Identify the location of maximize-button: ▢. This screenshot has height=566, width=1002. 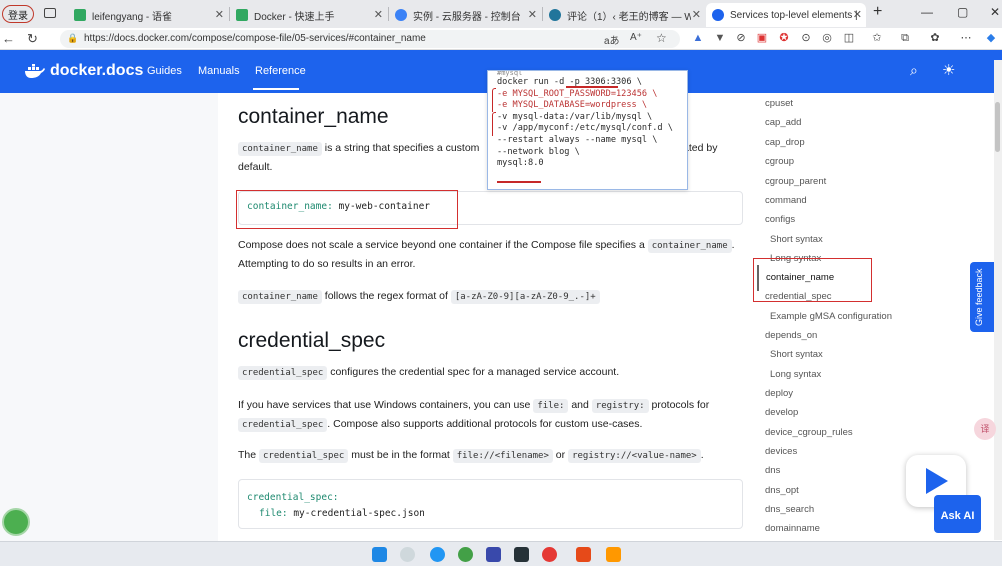
(962, 12).